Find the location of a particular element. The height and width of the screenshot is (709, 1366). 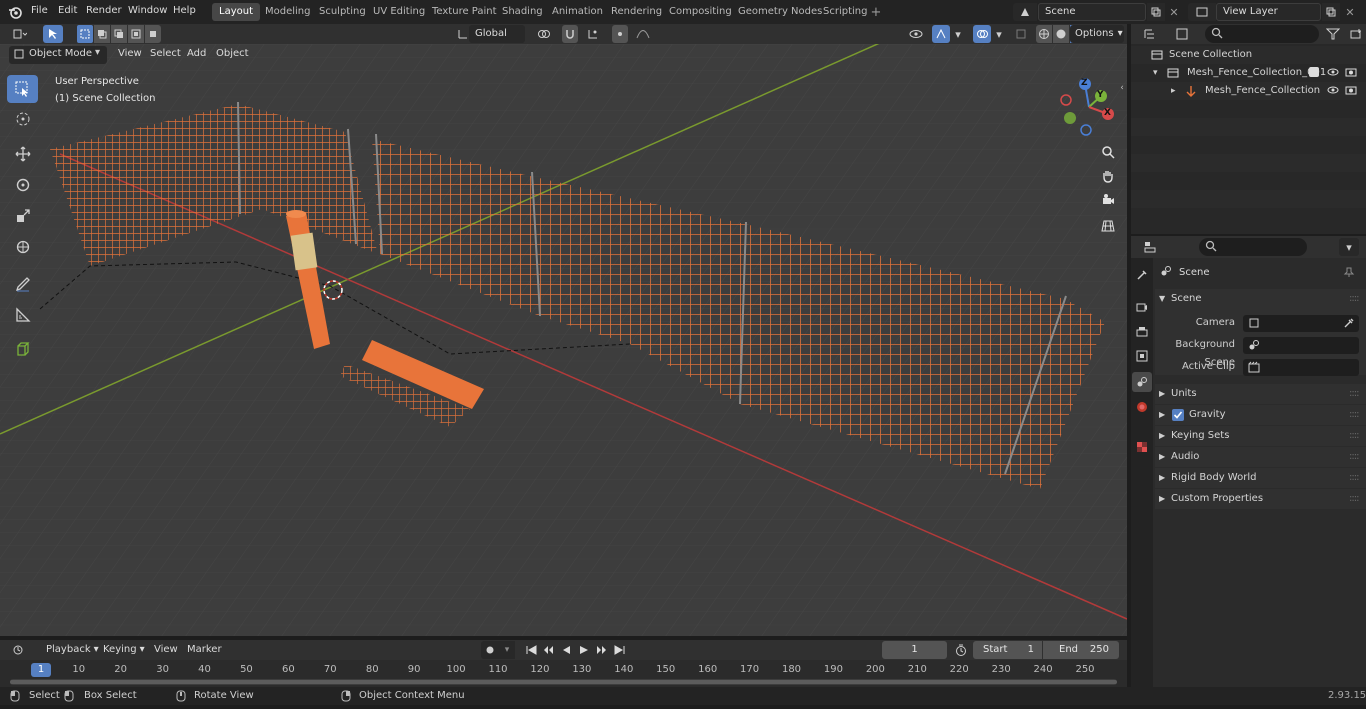

tab-sculpting: Sculpting is located at coordinates (342, 12).